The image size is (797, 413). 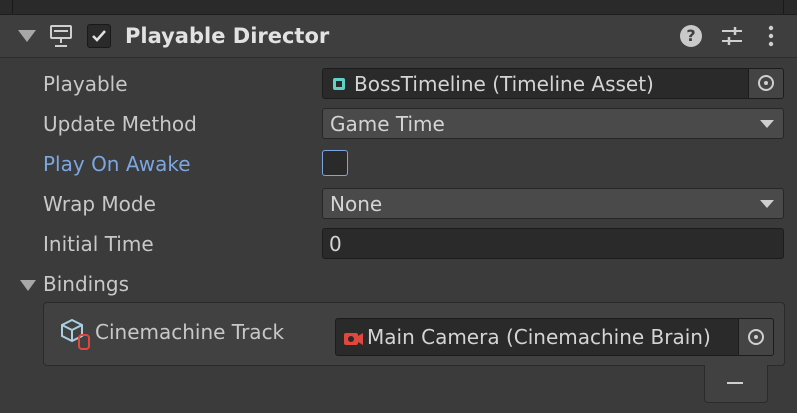 I want to click on help-icon: ?, so click(x=691, y=36).